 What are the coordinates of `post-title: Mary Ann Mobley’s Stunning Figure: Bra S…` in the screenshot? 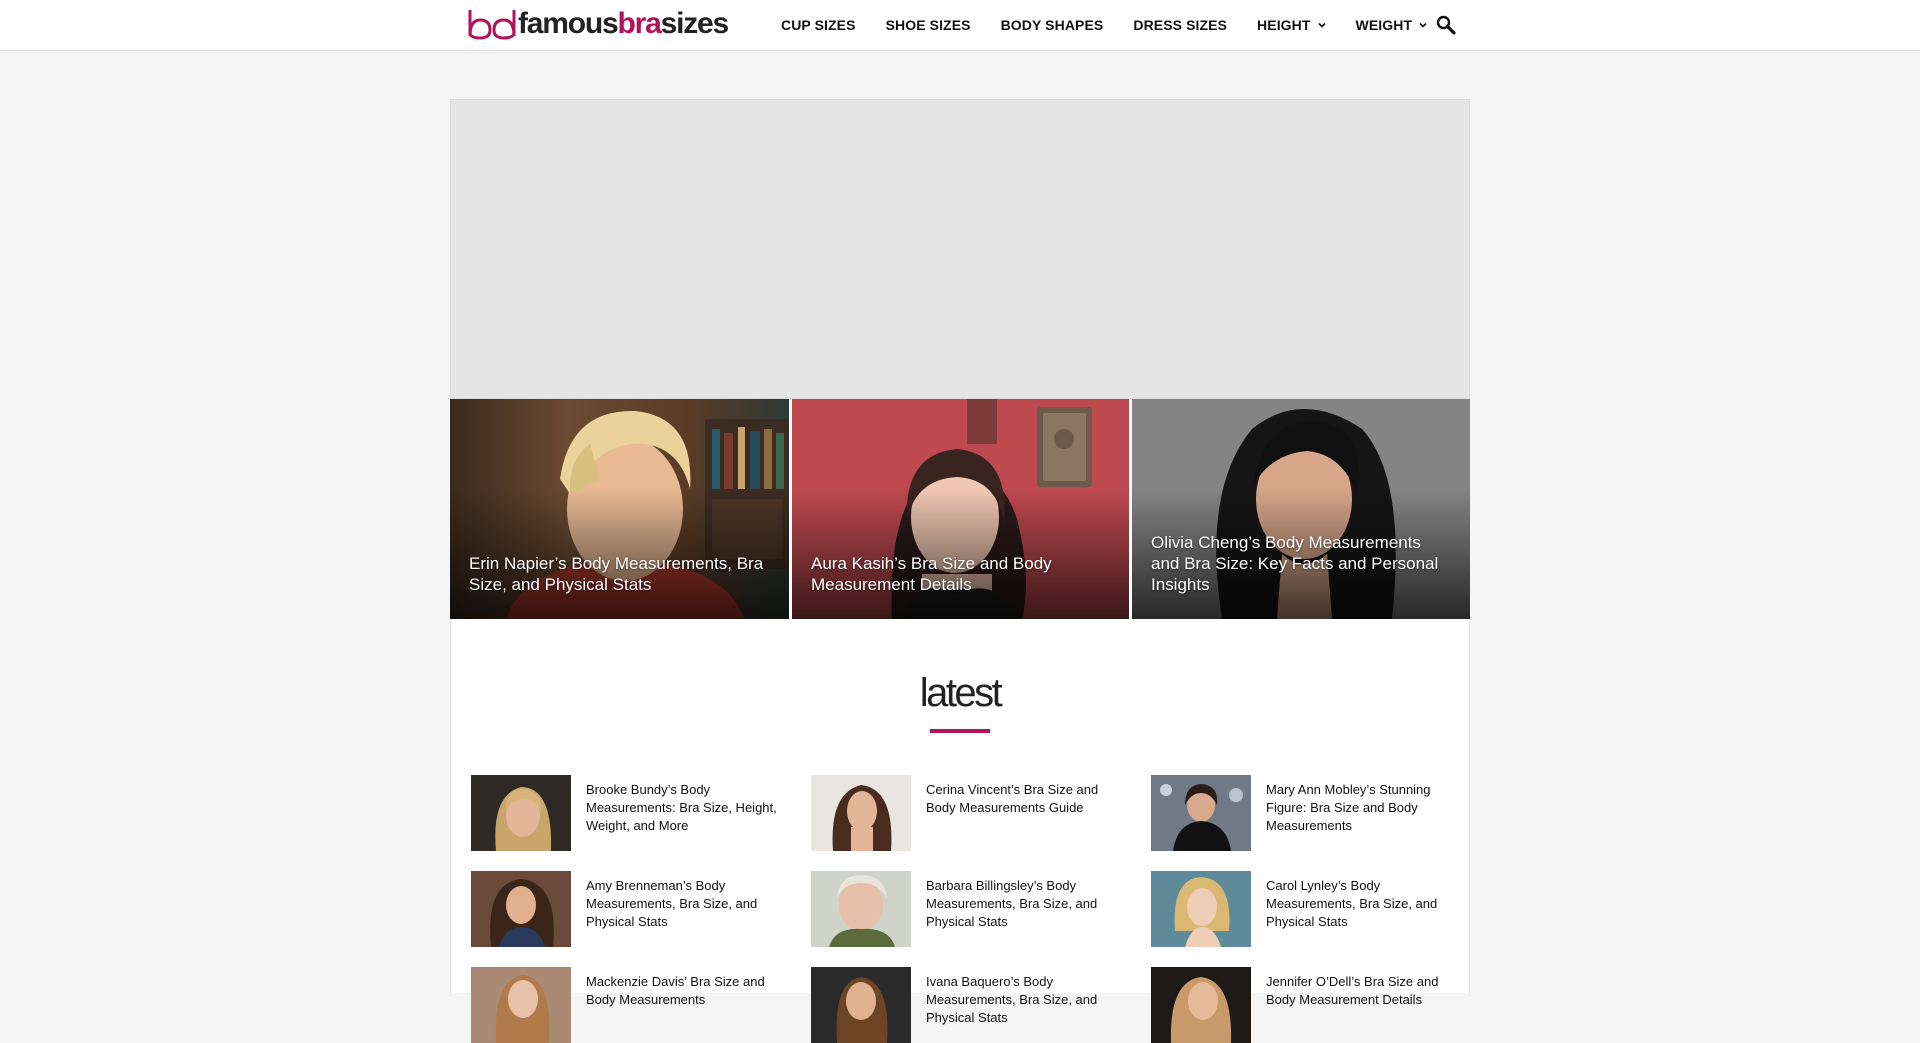 It's located at (1363, 808).